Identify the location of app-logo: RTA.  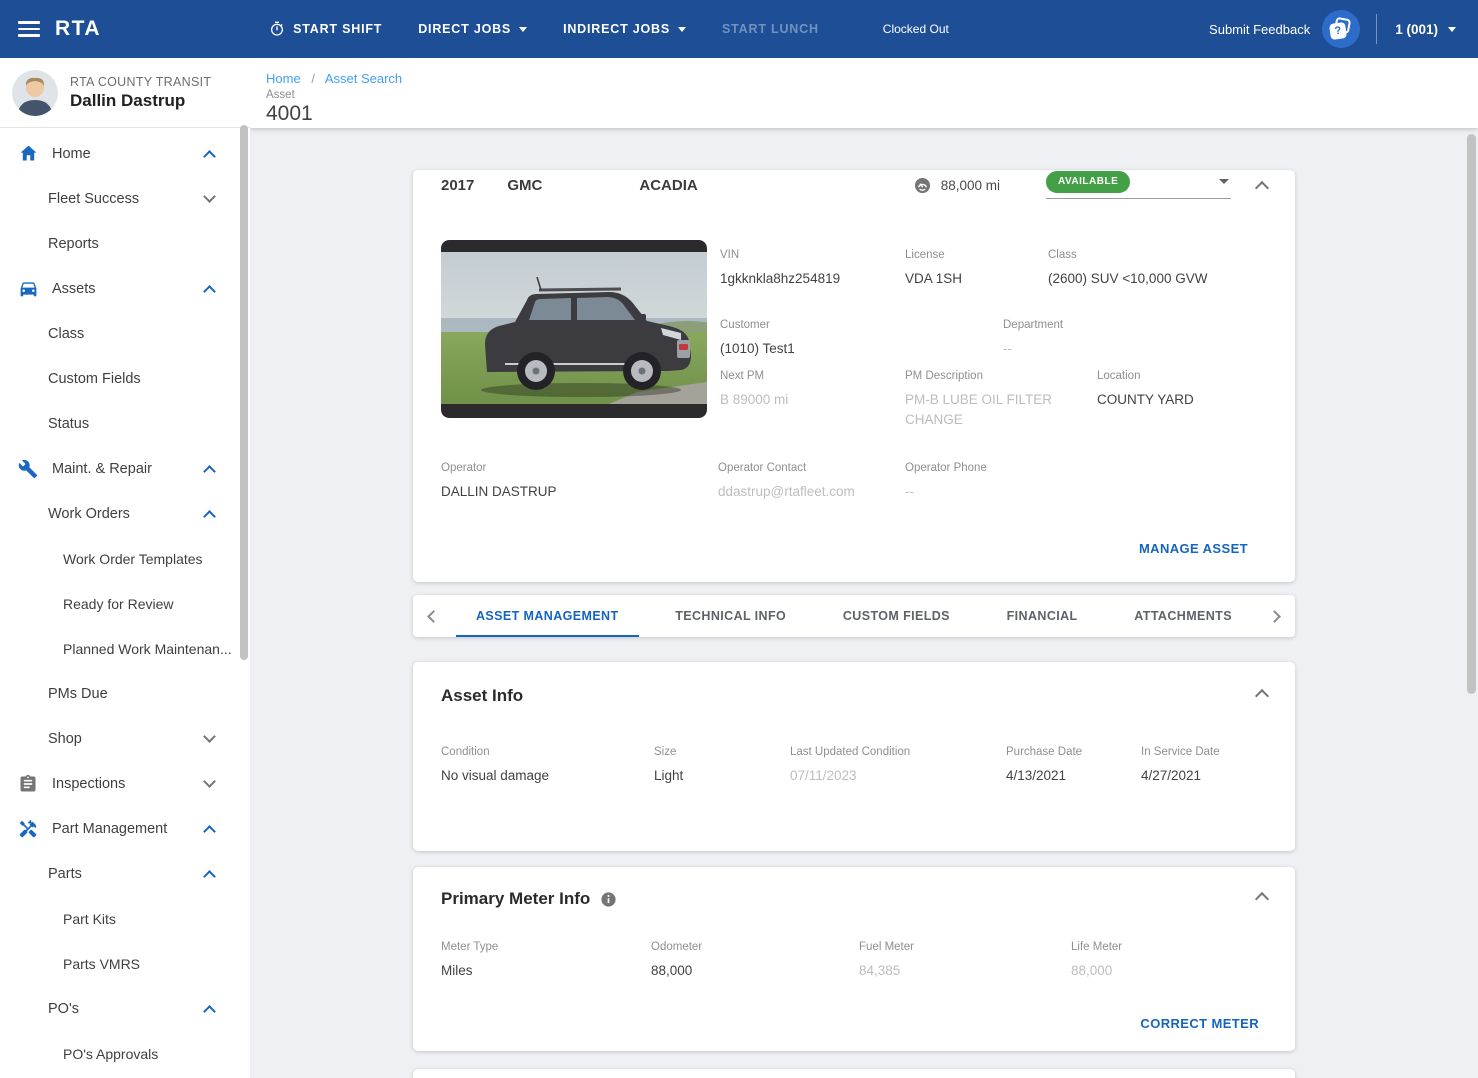
(78, 28).